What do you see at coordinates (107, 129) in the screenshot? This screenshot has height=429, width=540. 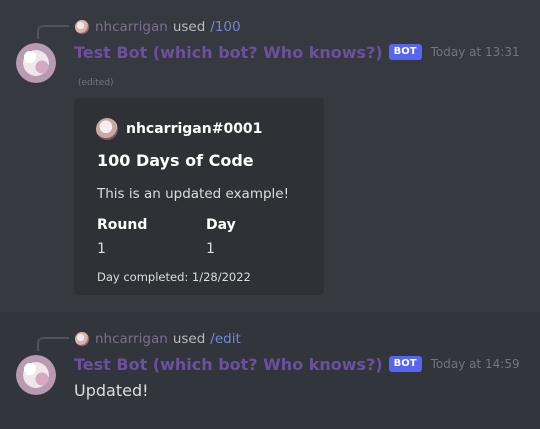 I see `embed-author-avatar-icon` at bounding box center [107, 129].